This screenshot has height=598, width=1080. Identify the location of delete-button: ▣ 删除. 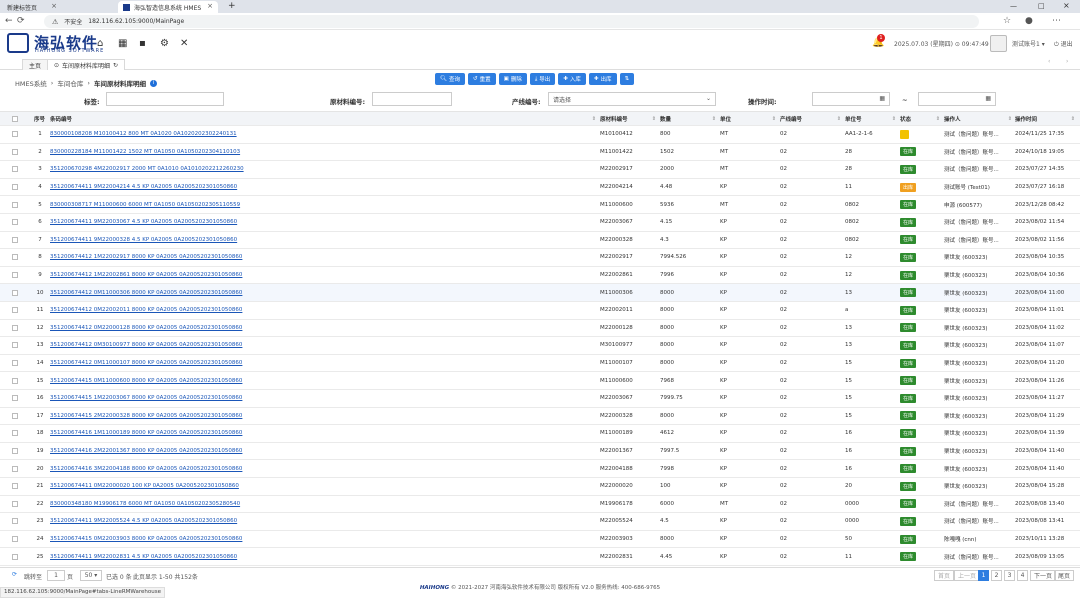
(512, 79).